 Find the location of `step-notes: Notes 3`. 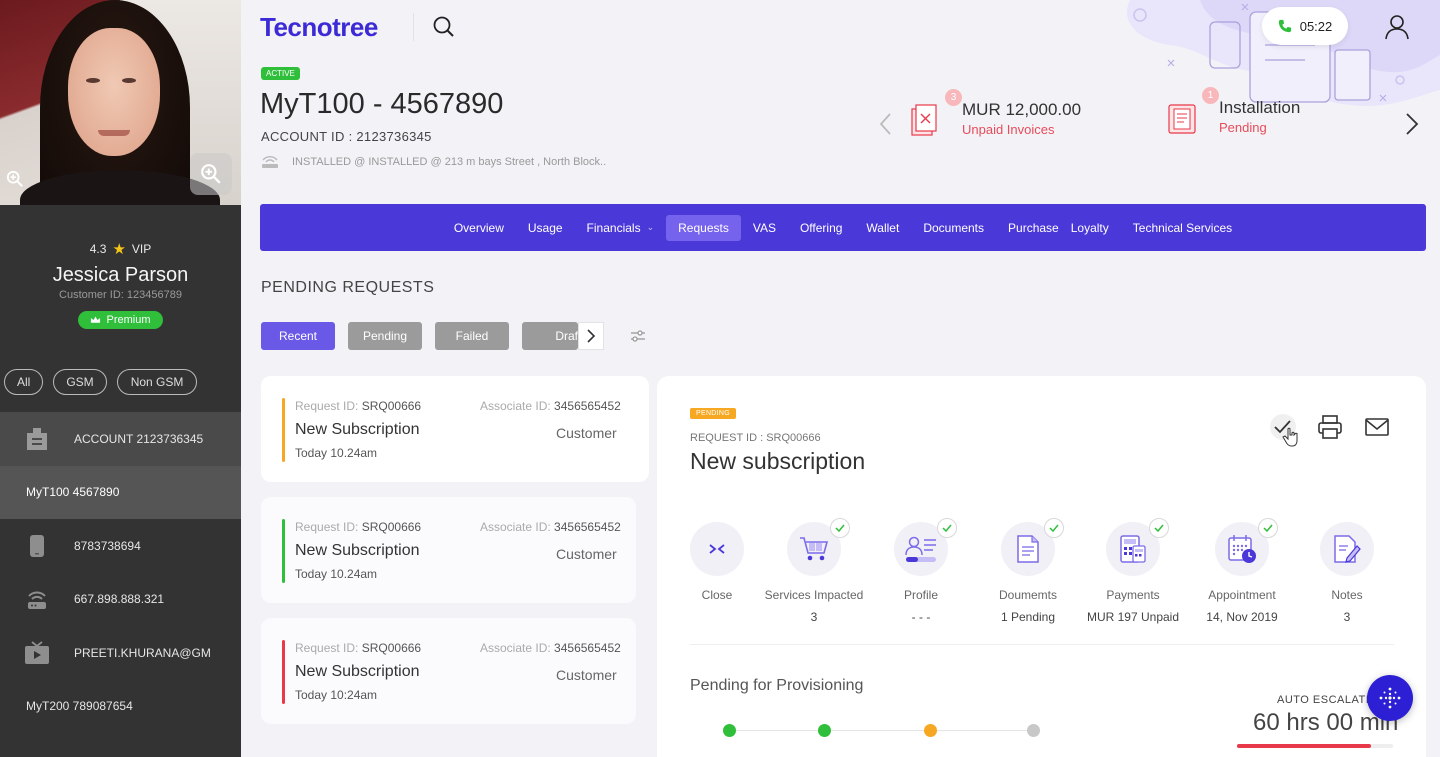

step-notes: Notes 3 is located at coordinates (1347, 573).